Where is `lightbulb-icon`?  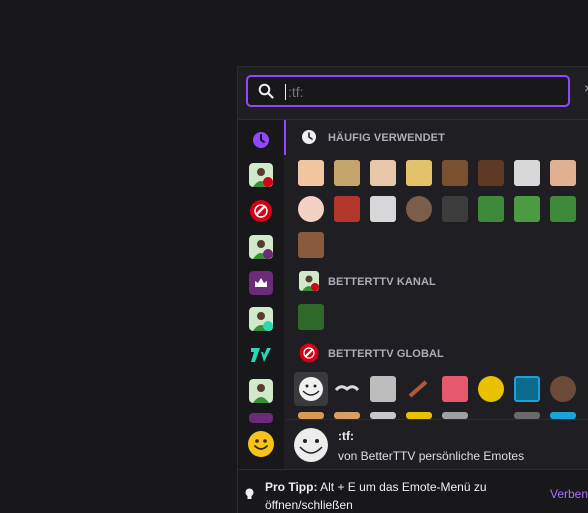 lightbulb-icon is located at coordinates (249, 493).